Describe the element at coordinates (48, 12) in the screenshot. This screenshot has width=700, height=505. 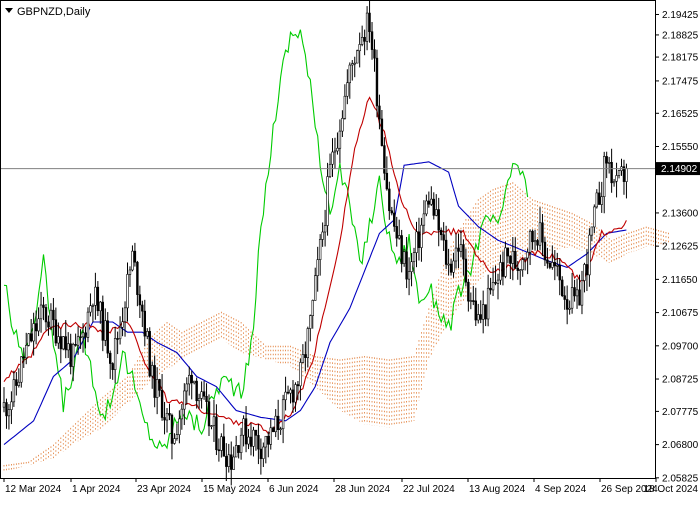
I see `symbol-header: GBPNZD,Daily` at that location.